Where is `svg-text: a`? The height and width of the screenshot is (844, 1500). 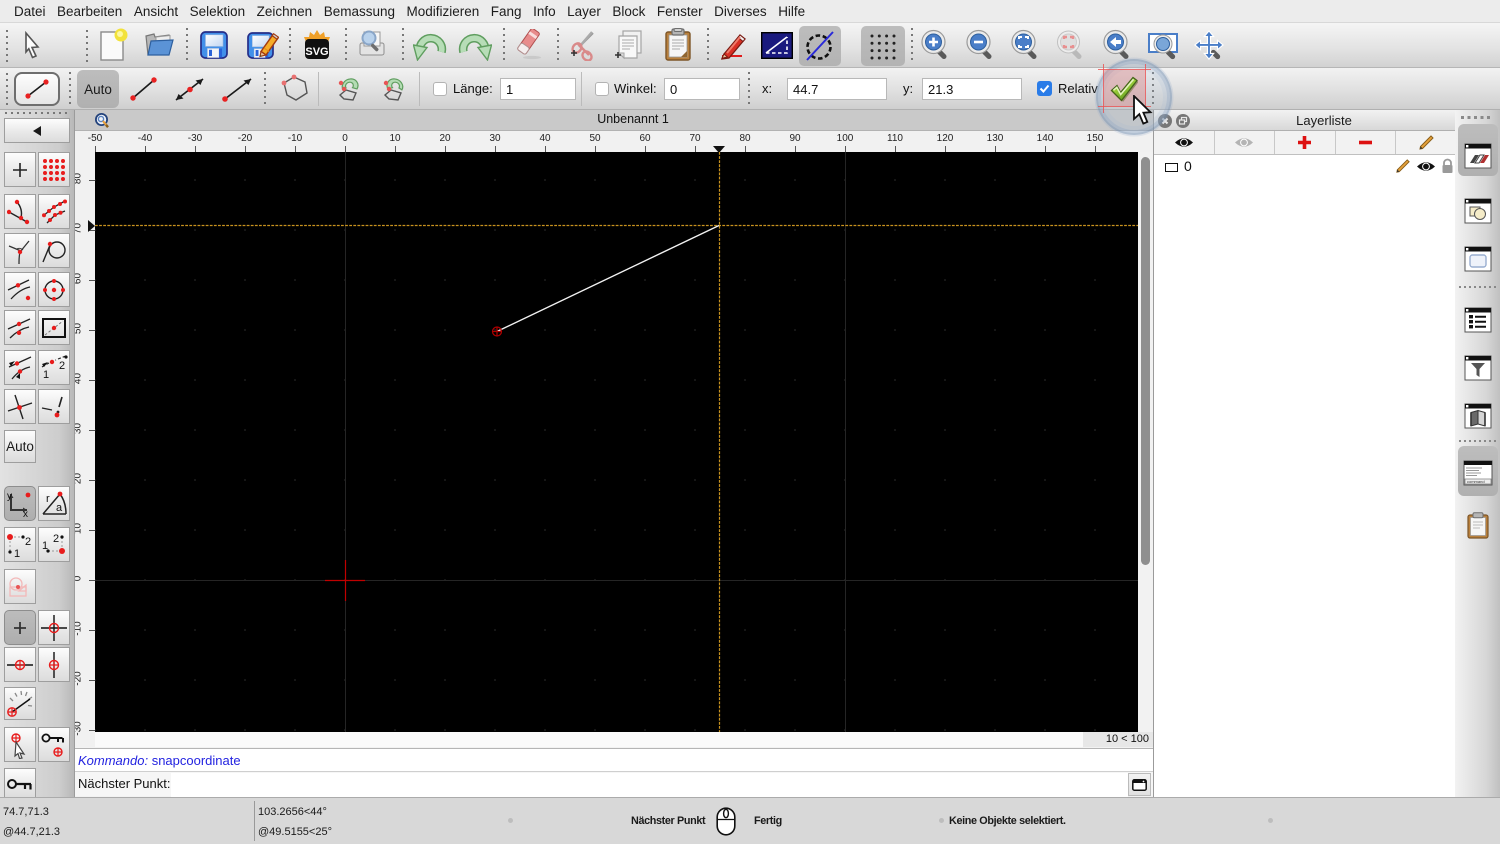
svg-text: a is located at coordinates (59, 508).